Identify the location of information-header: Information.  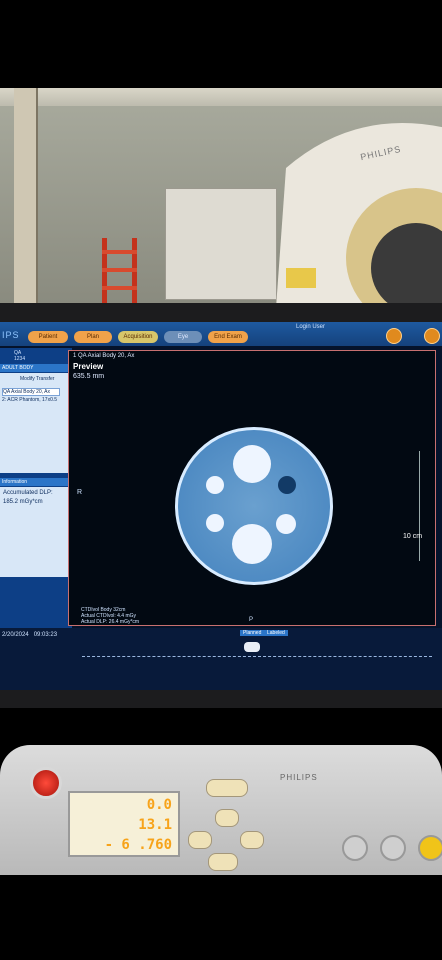
(35, 482).